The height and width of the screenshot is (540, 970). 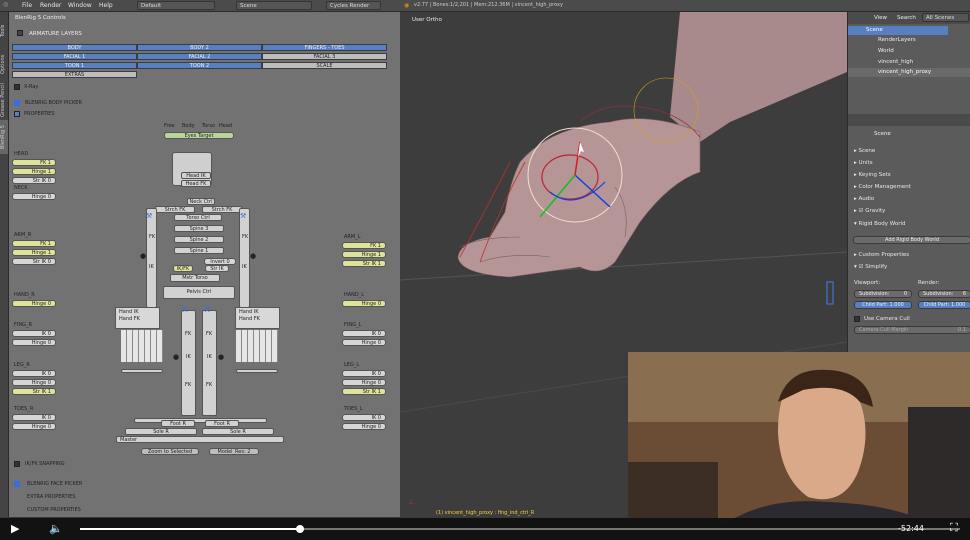 I want to click on section-gravity: ▸ ☑ Gravity, so click(x=869, y=211).